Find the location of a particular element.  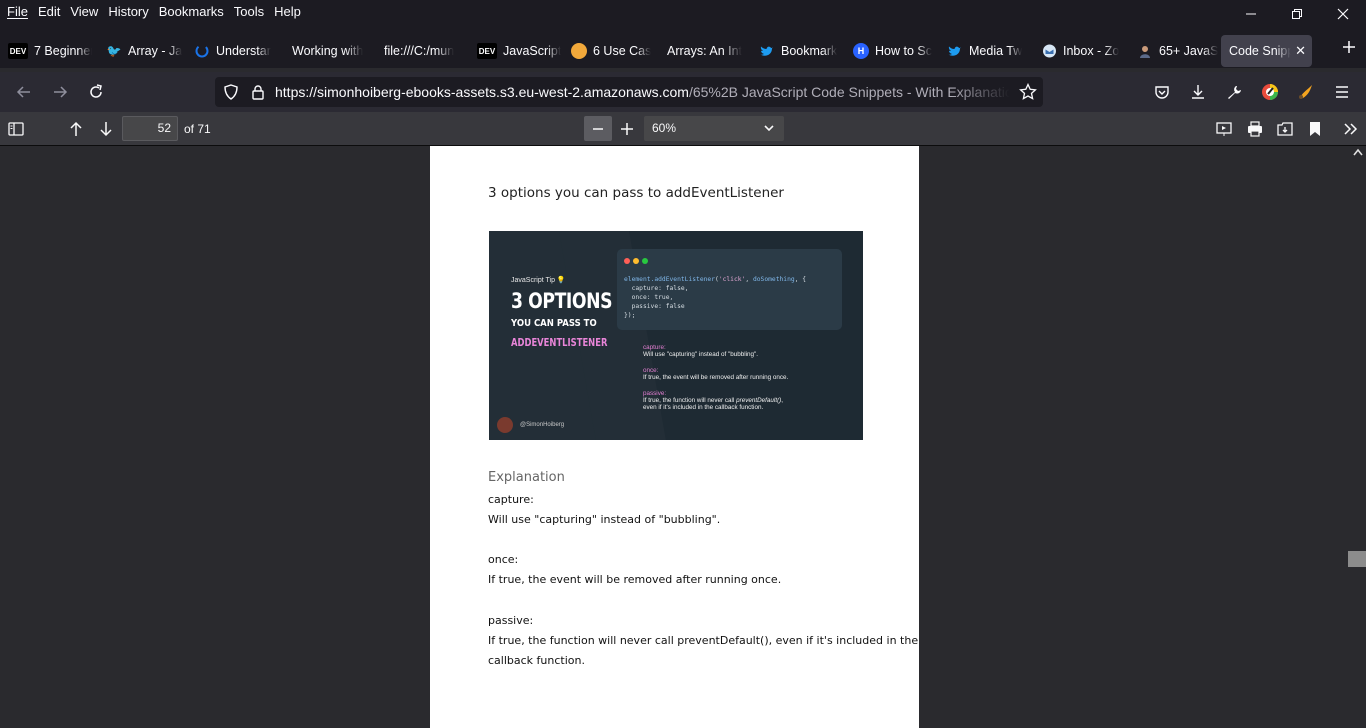

explanation-line: passive: is located at coordinates (511, 620).